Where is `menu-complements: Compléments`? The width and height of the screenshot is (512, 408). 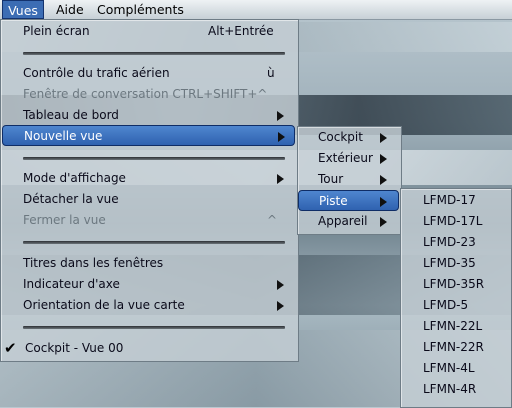 menu-complements: Compléments is located at coordinates (140, 9).